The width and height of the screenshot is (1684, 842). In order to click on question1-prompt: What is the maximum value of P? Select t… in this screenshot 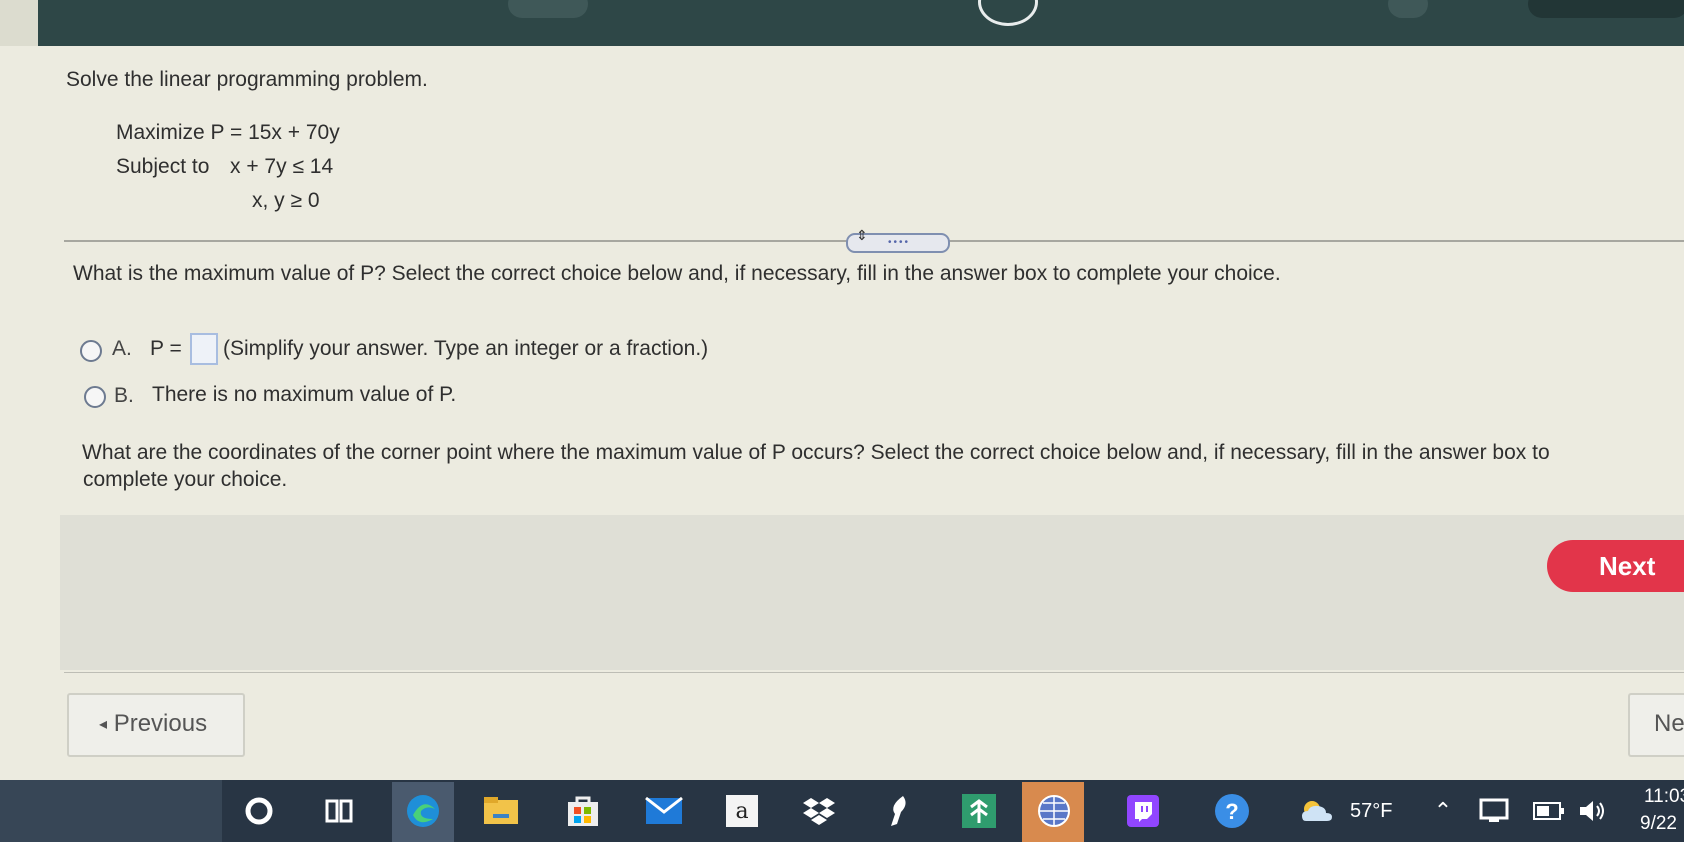, I will do `click(677, 273)`.